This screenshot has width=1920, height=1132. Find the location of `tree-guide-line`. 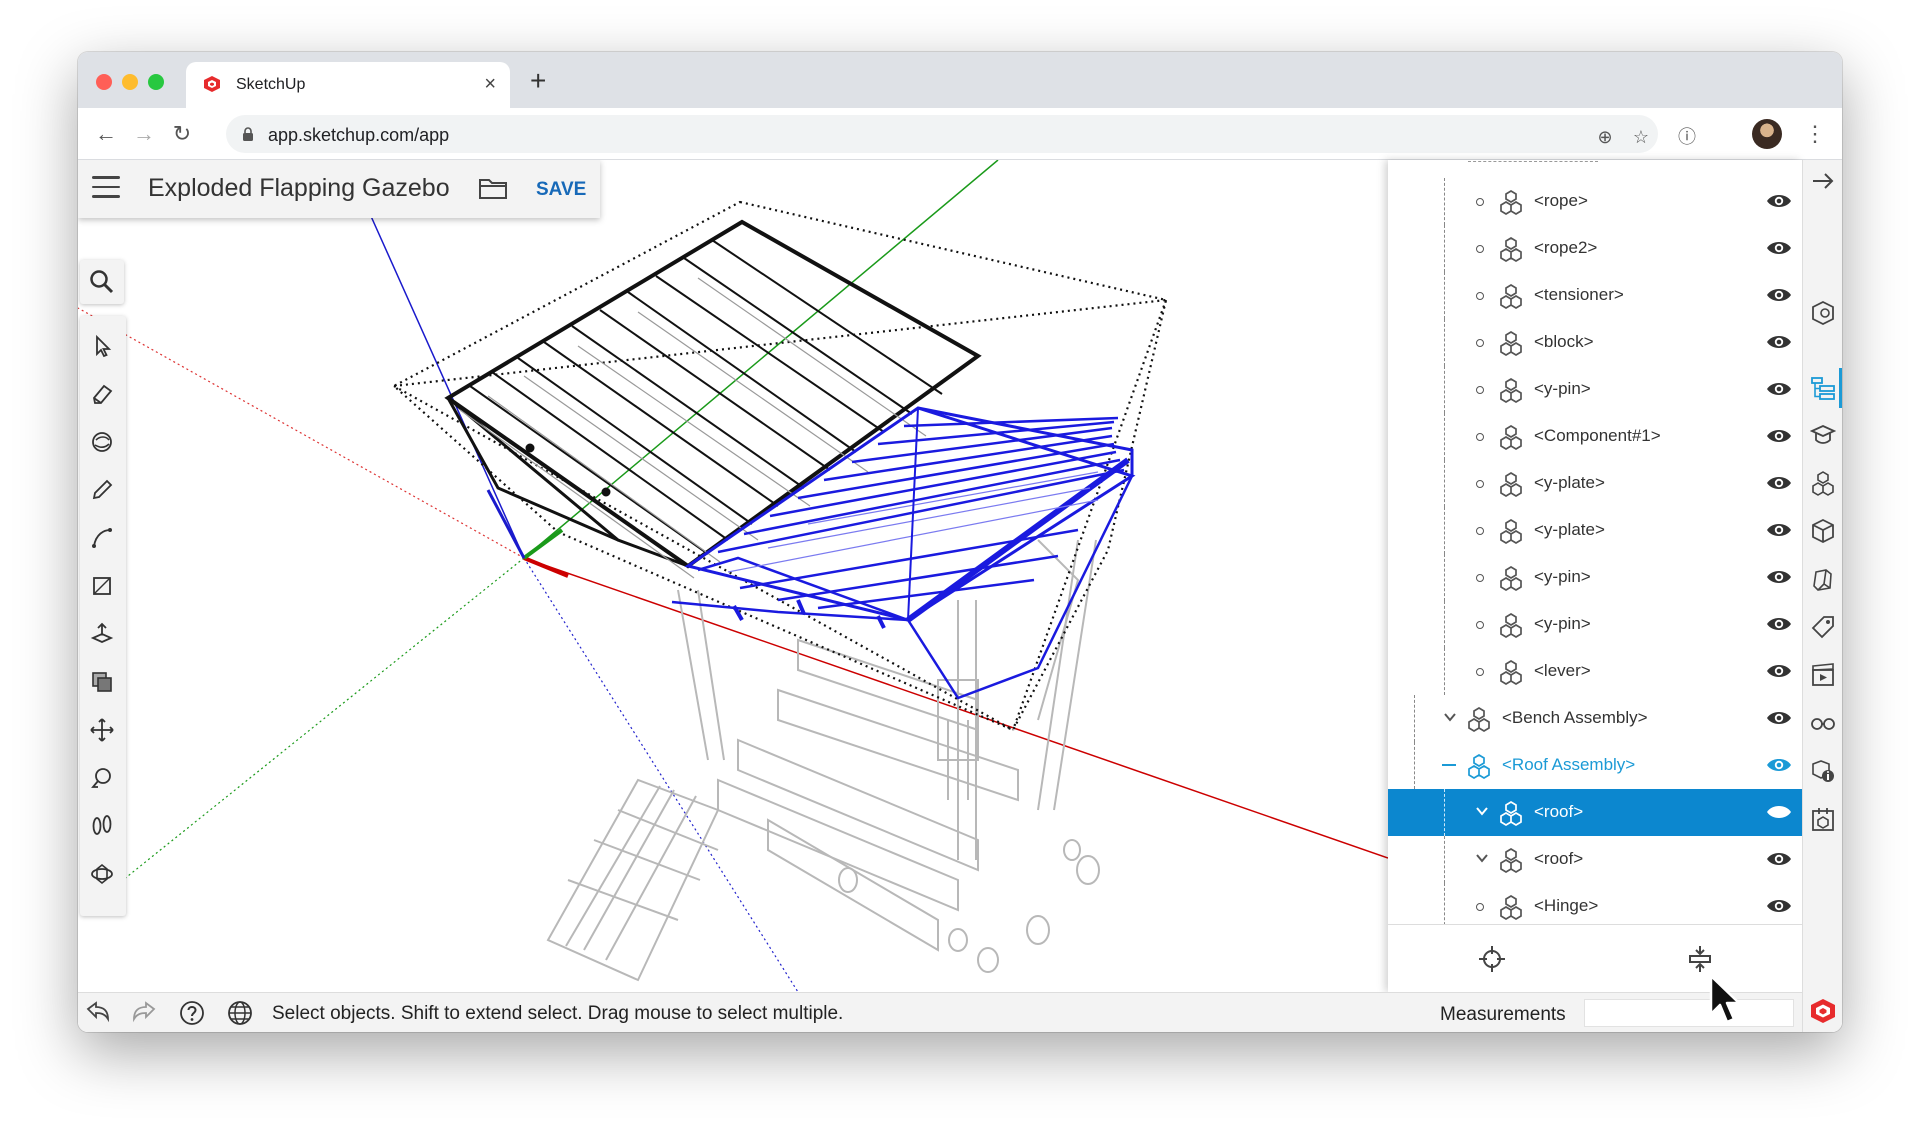

tree-guide-line is located at coordinates (1444, 248).